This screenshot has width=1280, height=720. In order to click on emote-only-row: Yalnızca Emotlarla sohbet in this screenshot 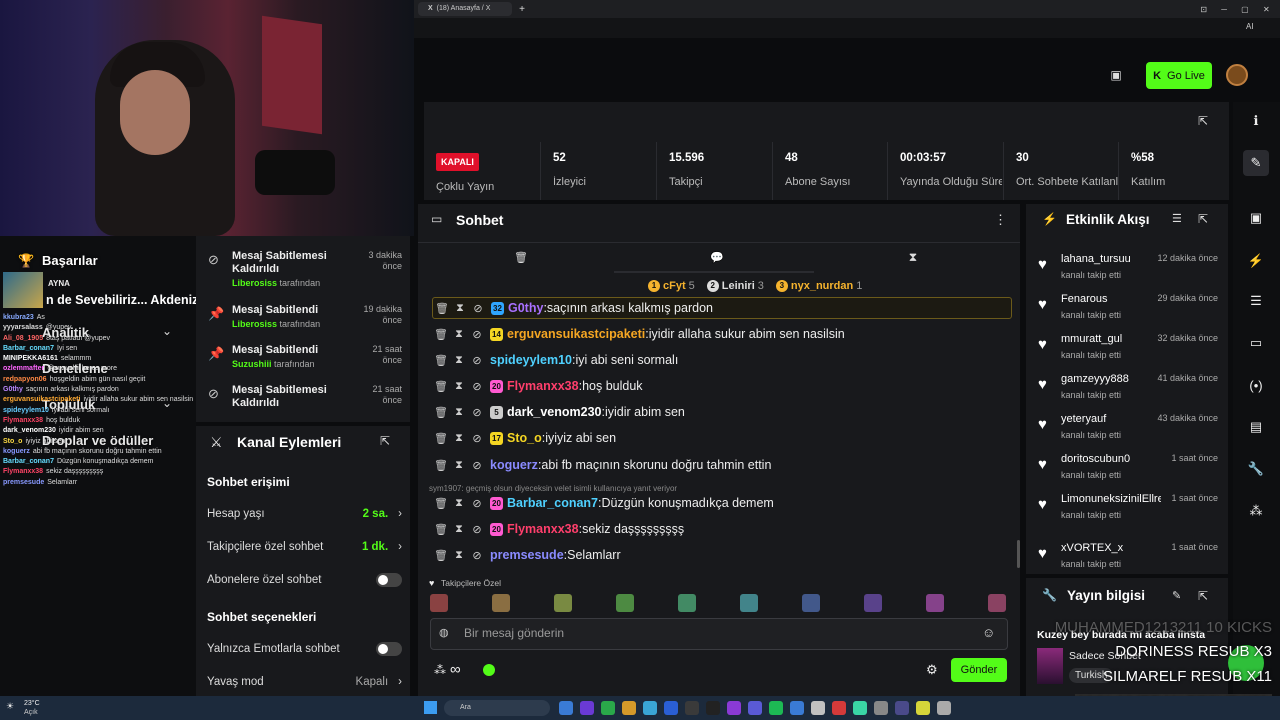, I will do `click(304, 649)`.